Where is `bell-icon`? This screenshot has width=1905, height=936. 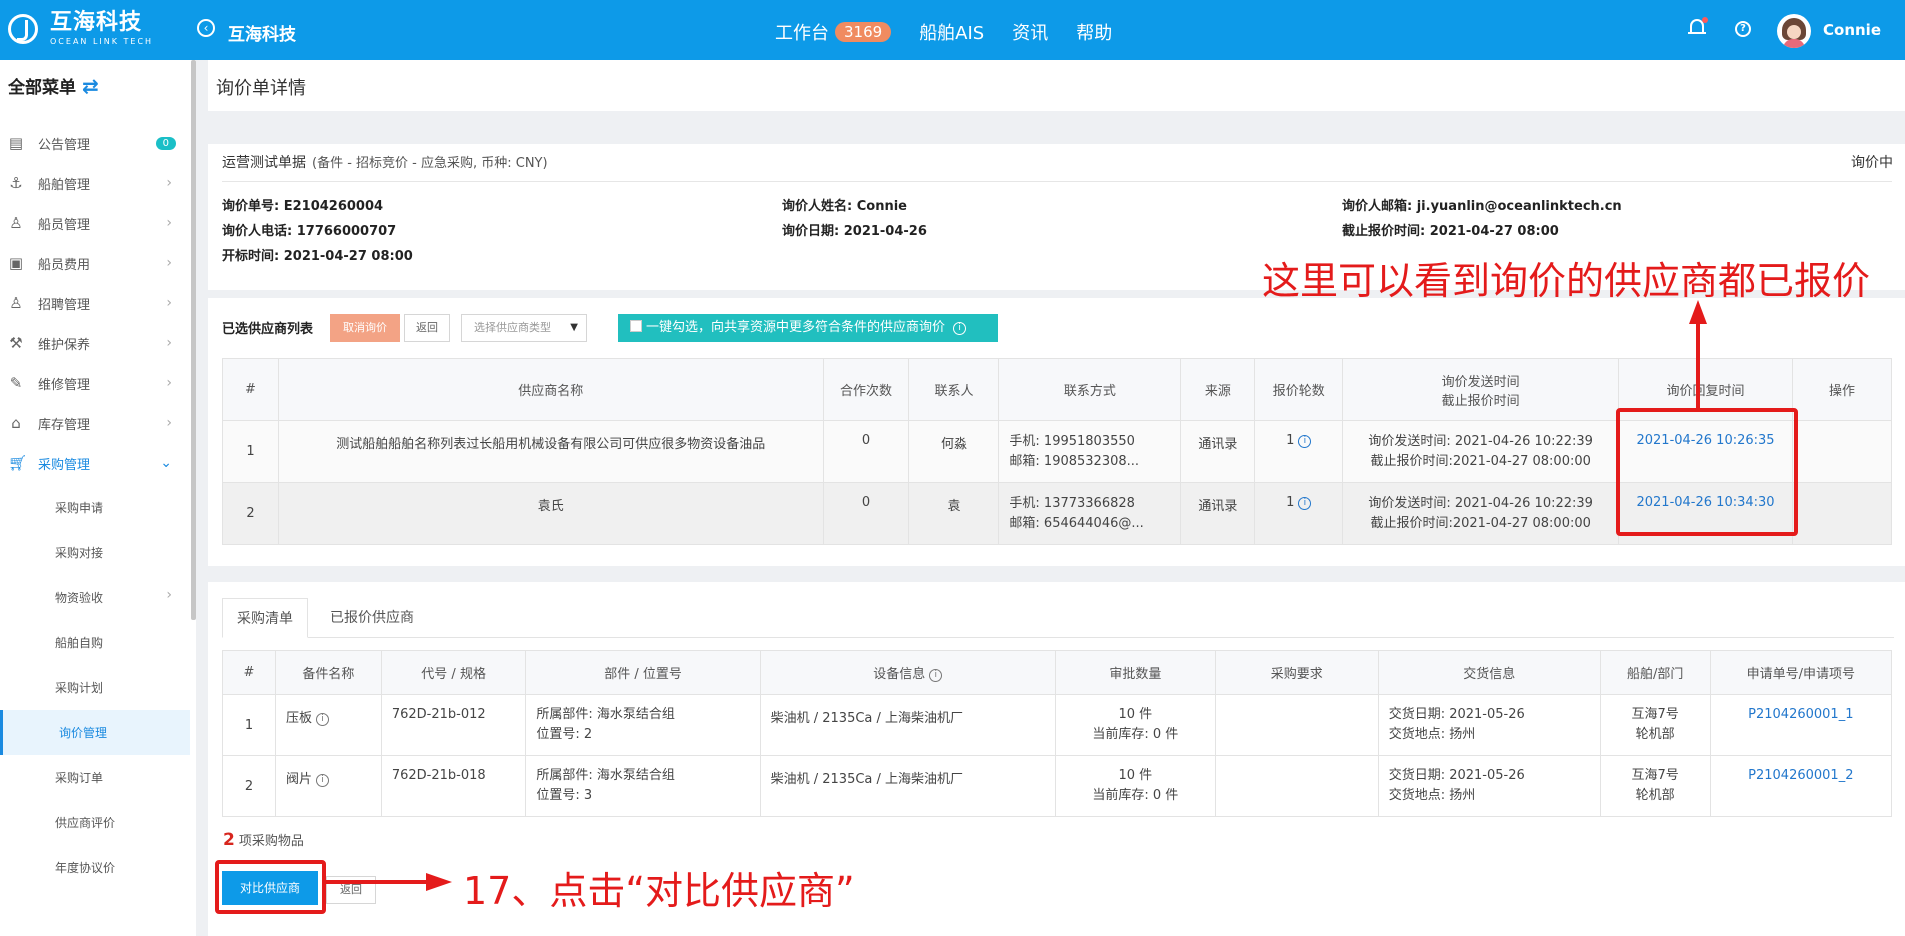
bell-icon is located at coordinates (1698, 27).